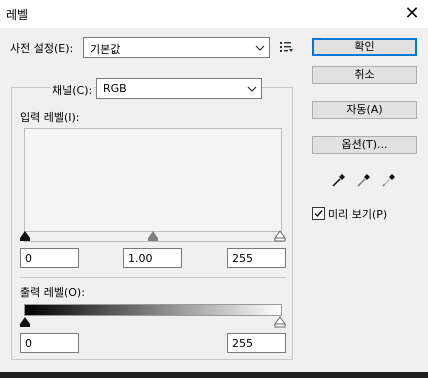 The width and height of the screenshot is (428, 378). Describe the element at coordinates (214, 375) in the screenshot. I see `bottom-edge` at that location.